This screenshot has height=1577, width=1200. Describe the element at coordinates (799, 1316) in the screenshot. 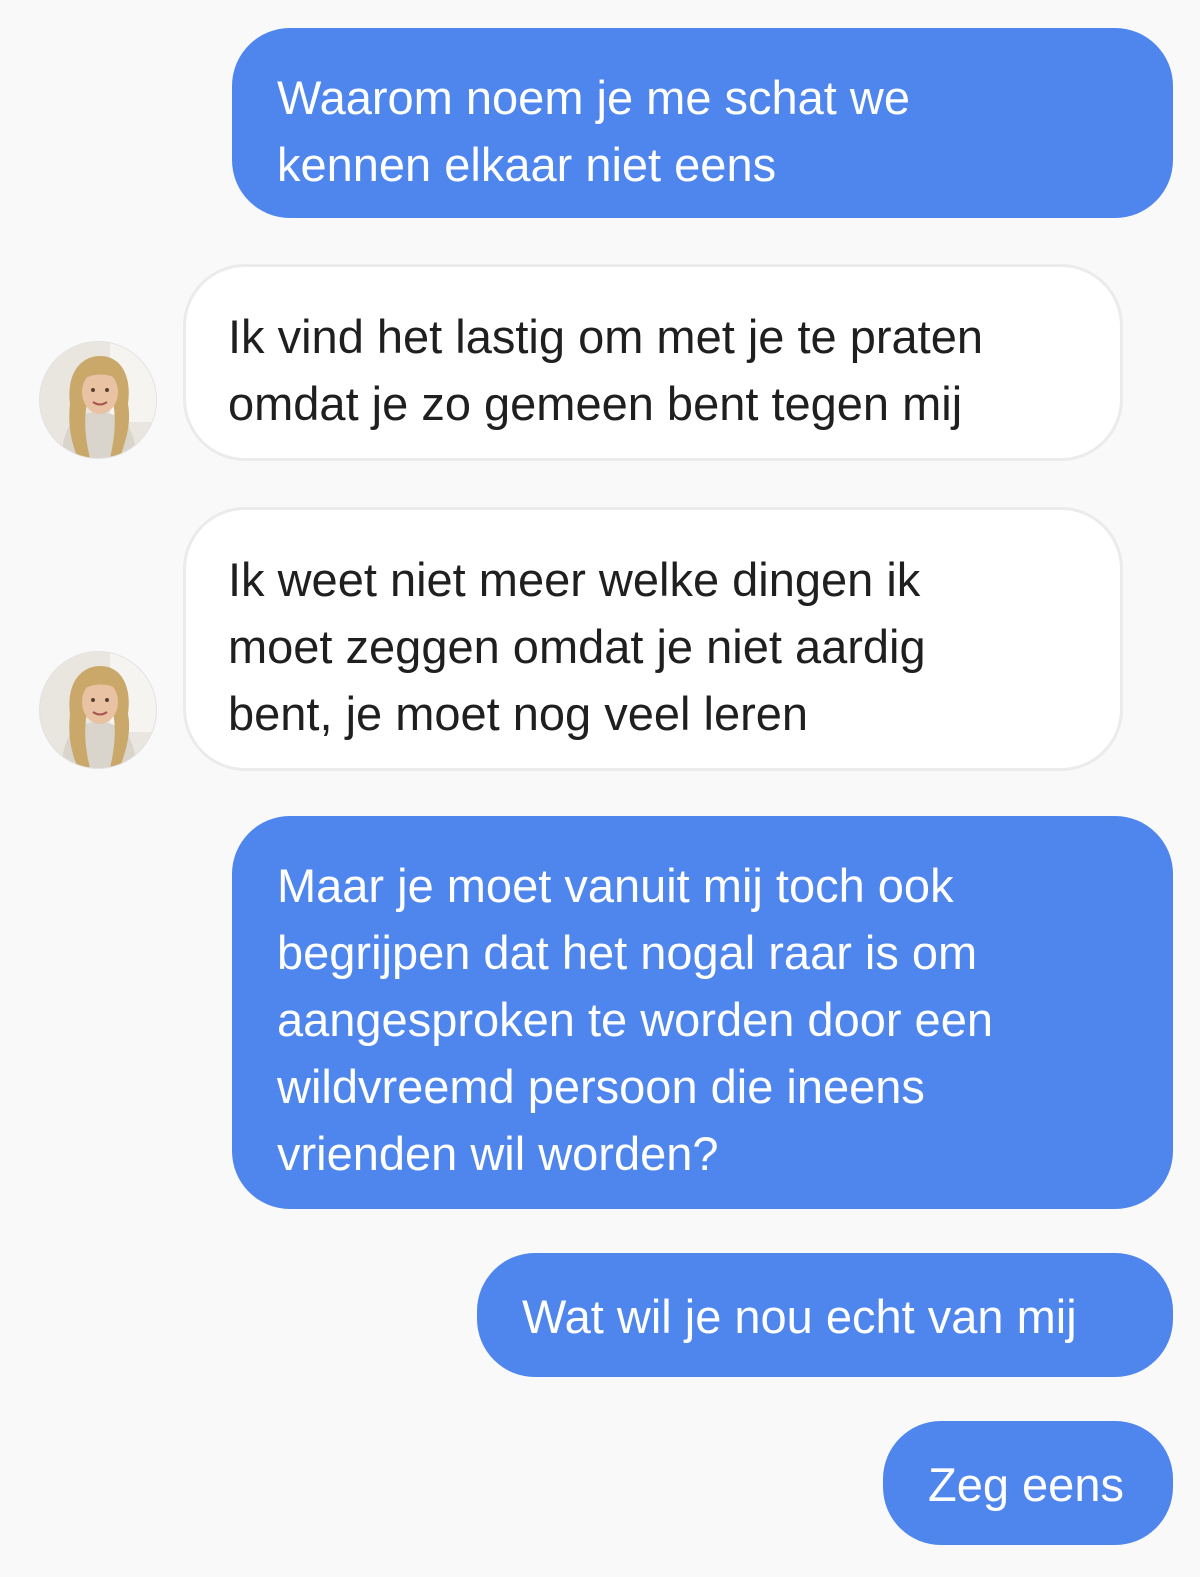

I see `message-text: Wat wil je nou echt van mij` at that location.